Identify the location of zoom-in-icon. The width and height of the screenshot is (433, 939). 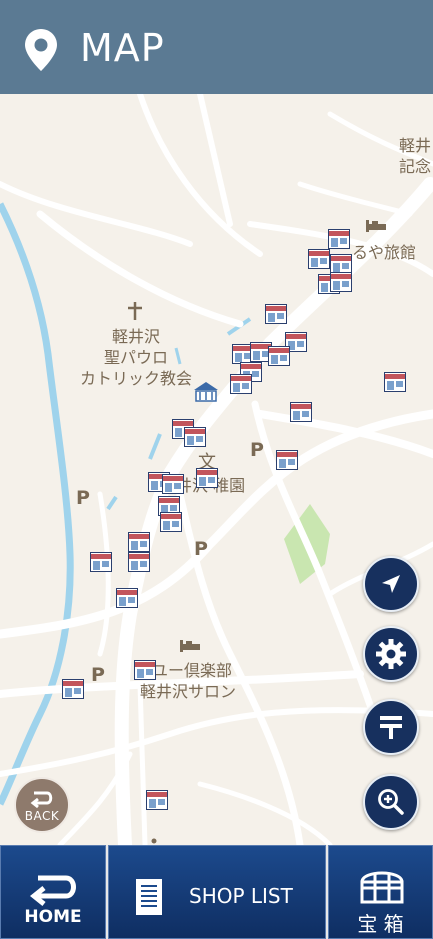
(391, 802).